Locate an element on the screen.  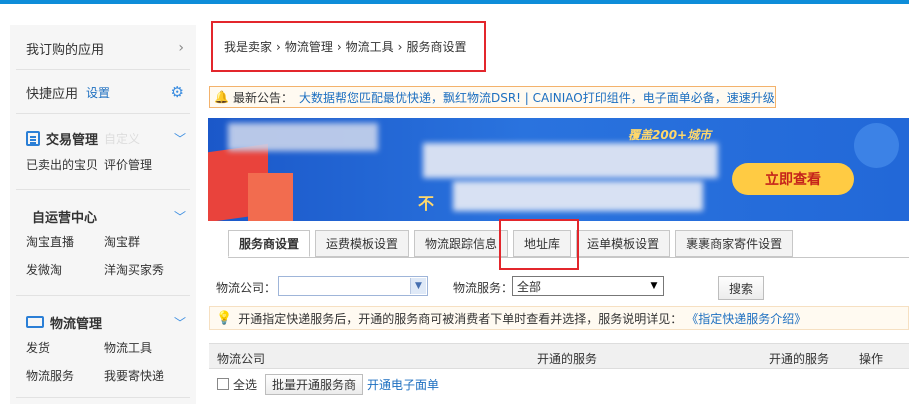
tab-service-provider: 服务商设置 is located at coordinates (269, 243).